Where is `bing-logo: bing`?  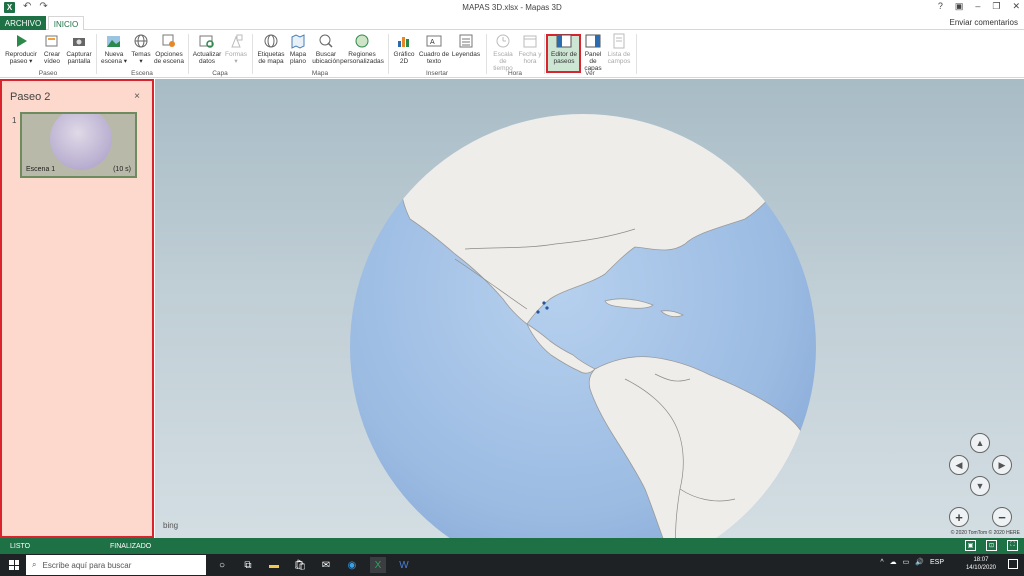
bing-logo: bing is located at coordinates (171, 525).